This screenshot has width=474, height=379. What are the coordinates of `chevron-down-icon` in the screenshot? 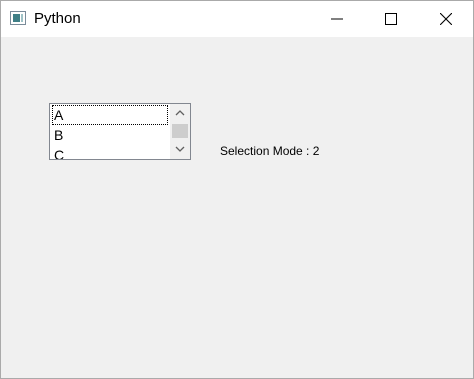 It's located at (180, 149).